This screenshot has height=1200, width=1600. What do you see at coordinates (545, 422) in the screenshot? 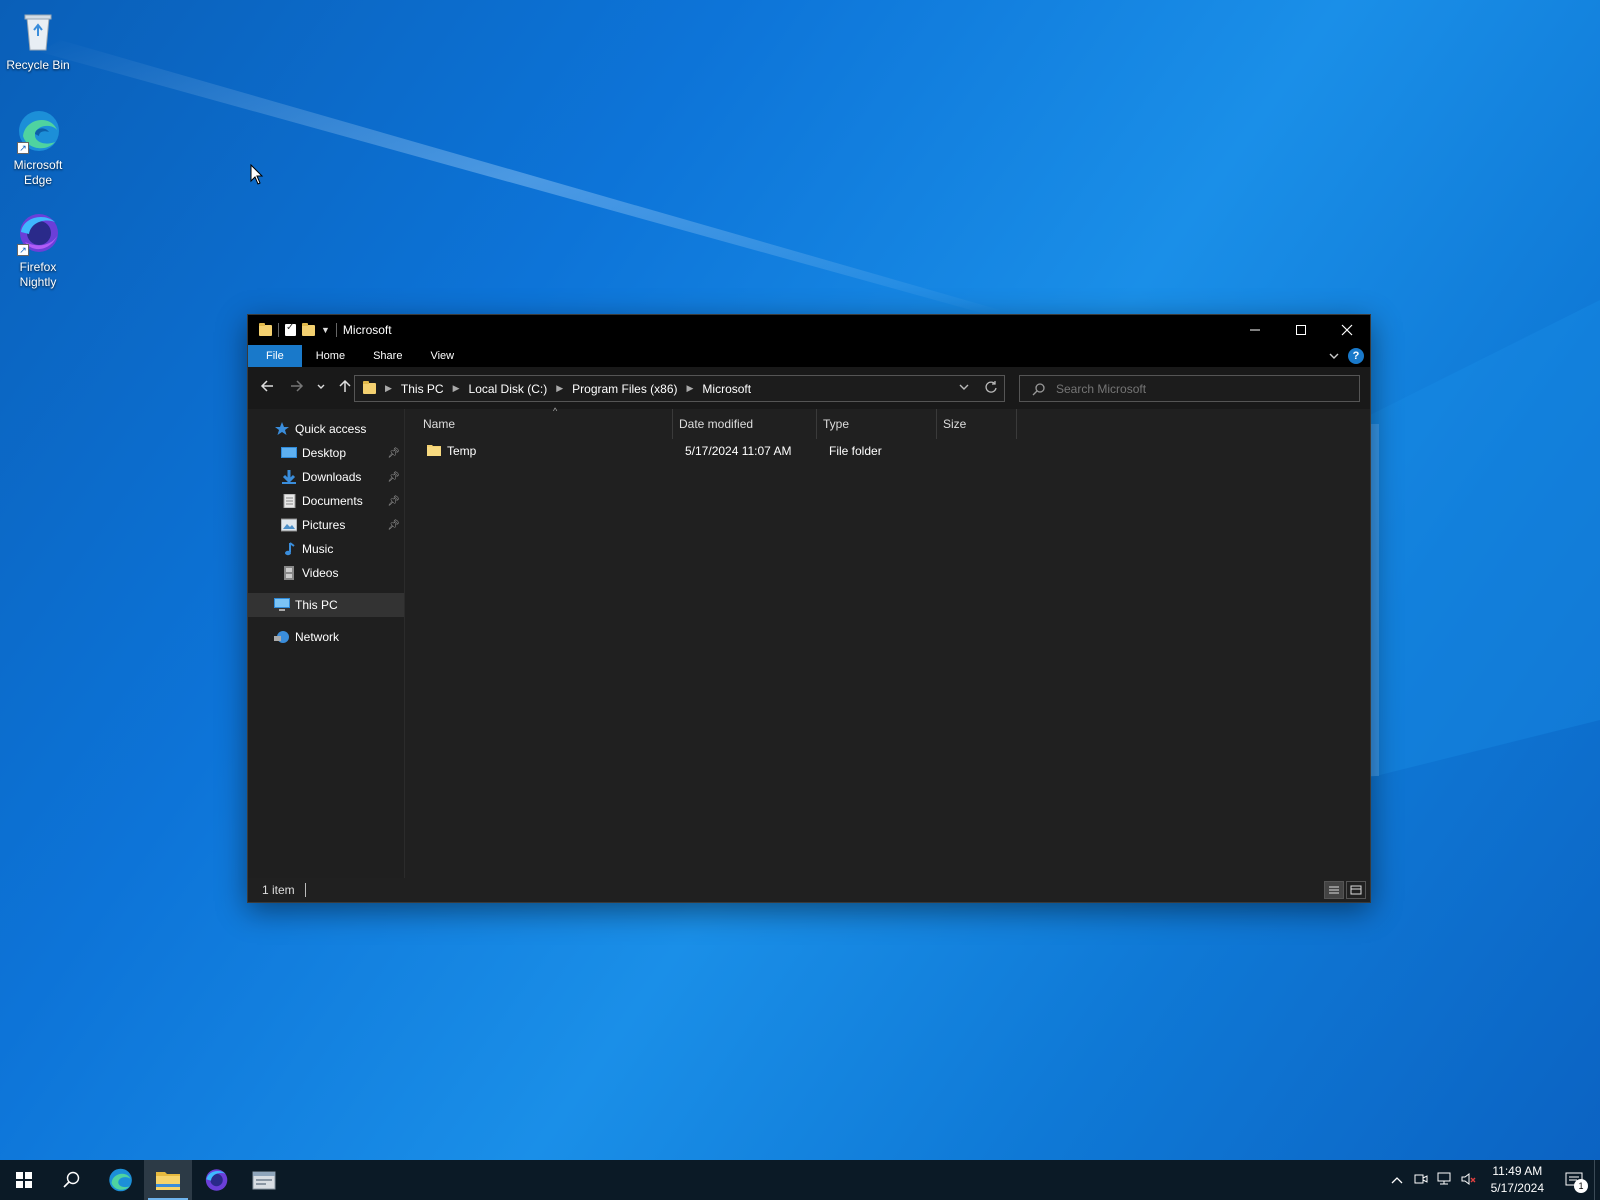
I see `column-header-name: Name ^` at bounding box center [545, 422].